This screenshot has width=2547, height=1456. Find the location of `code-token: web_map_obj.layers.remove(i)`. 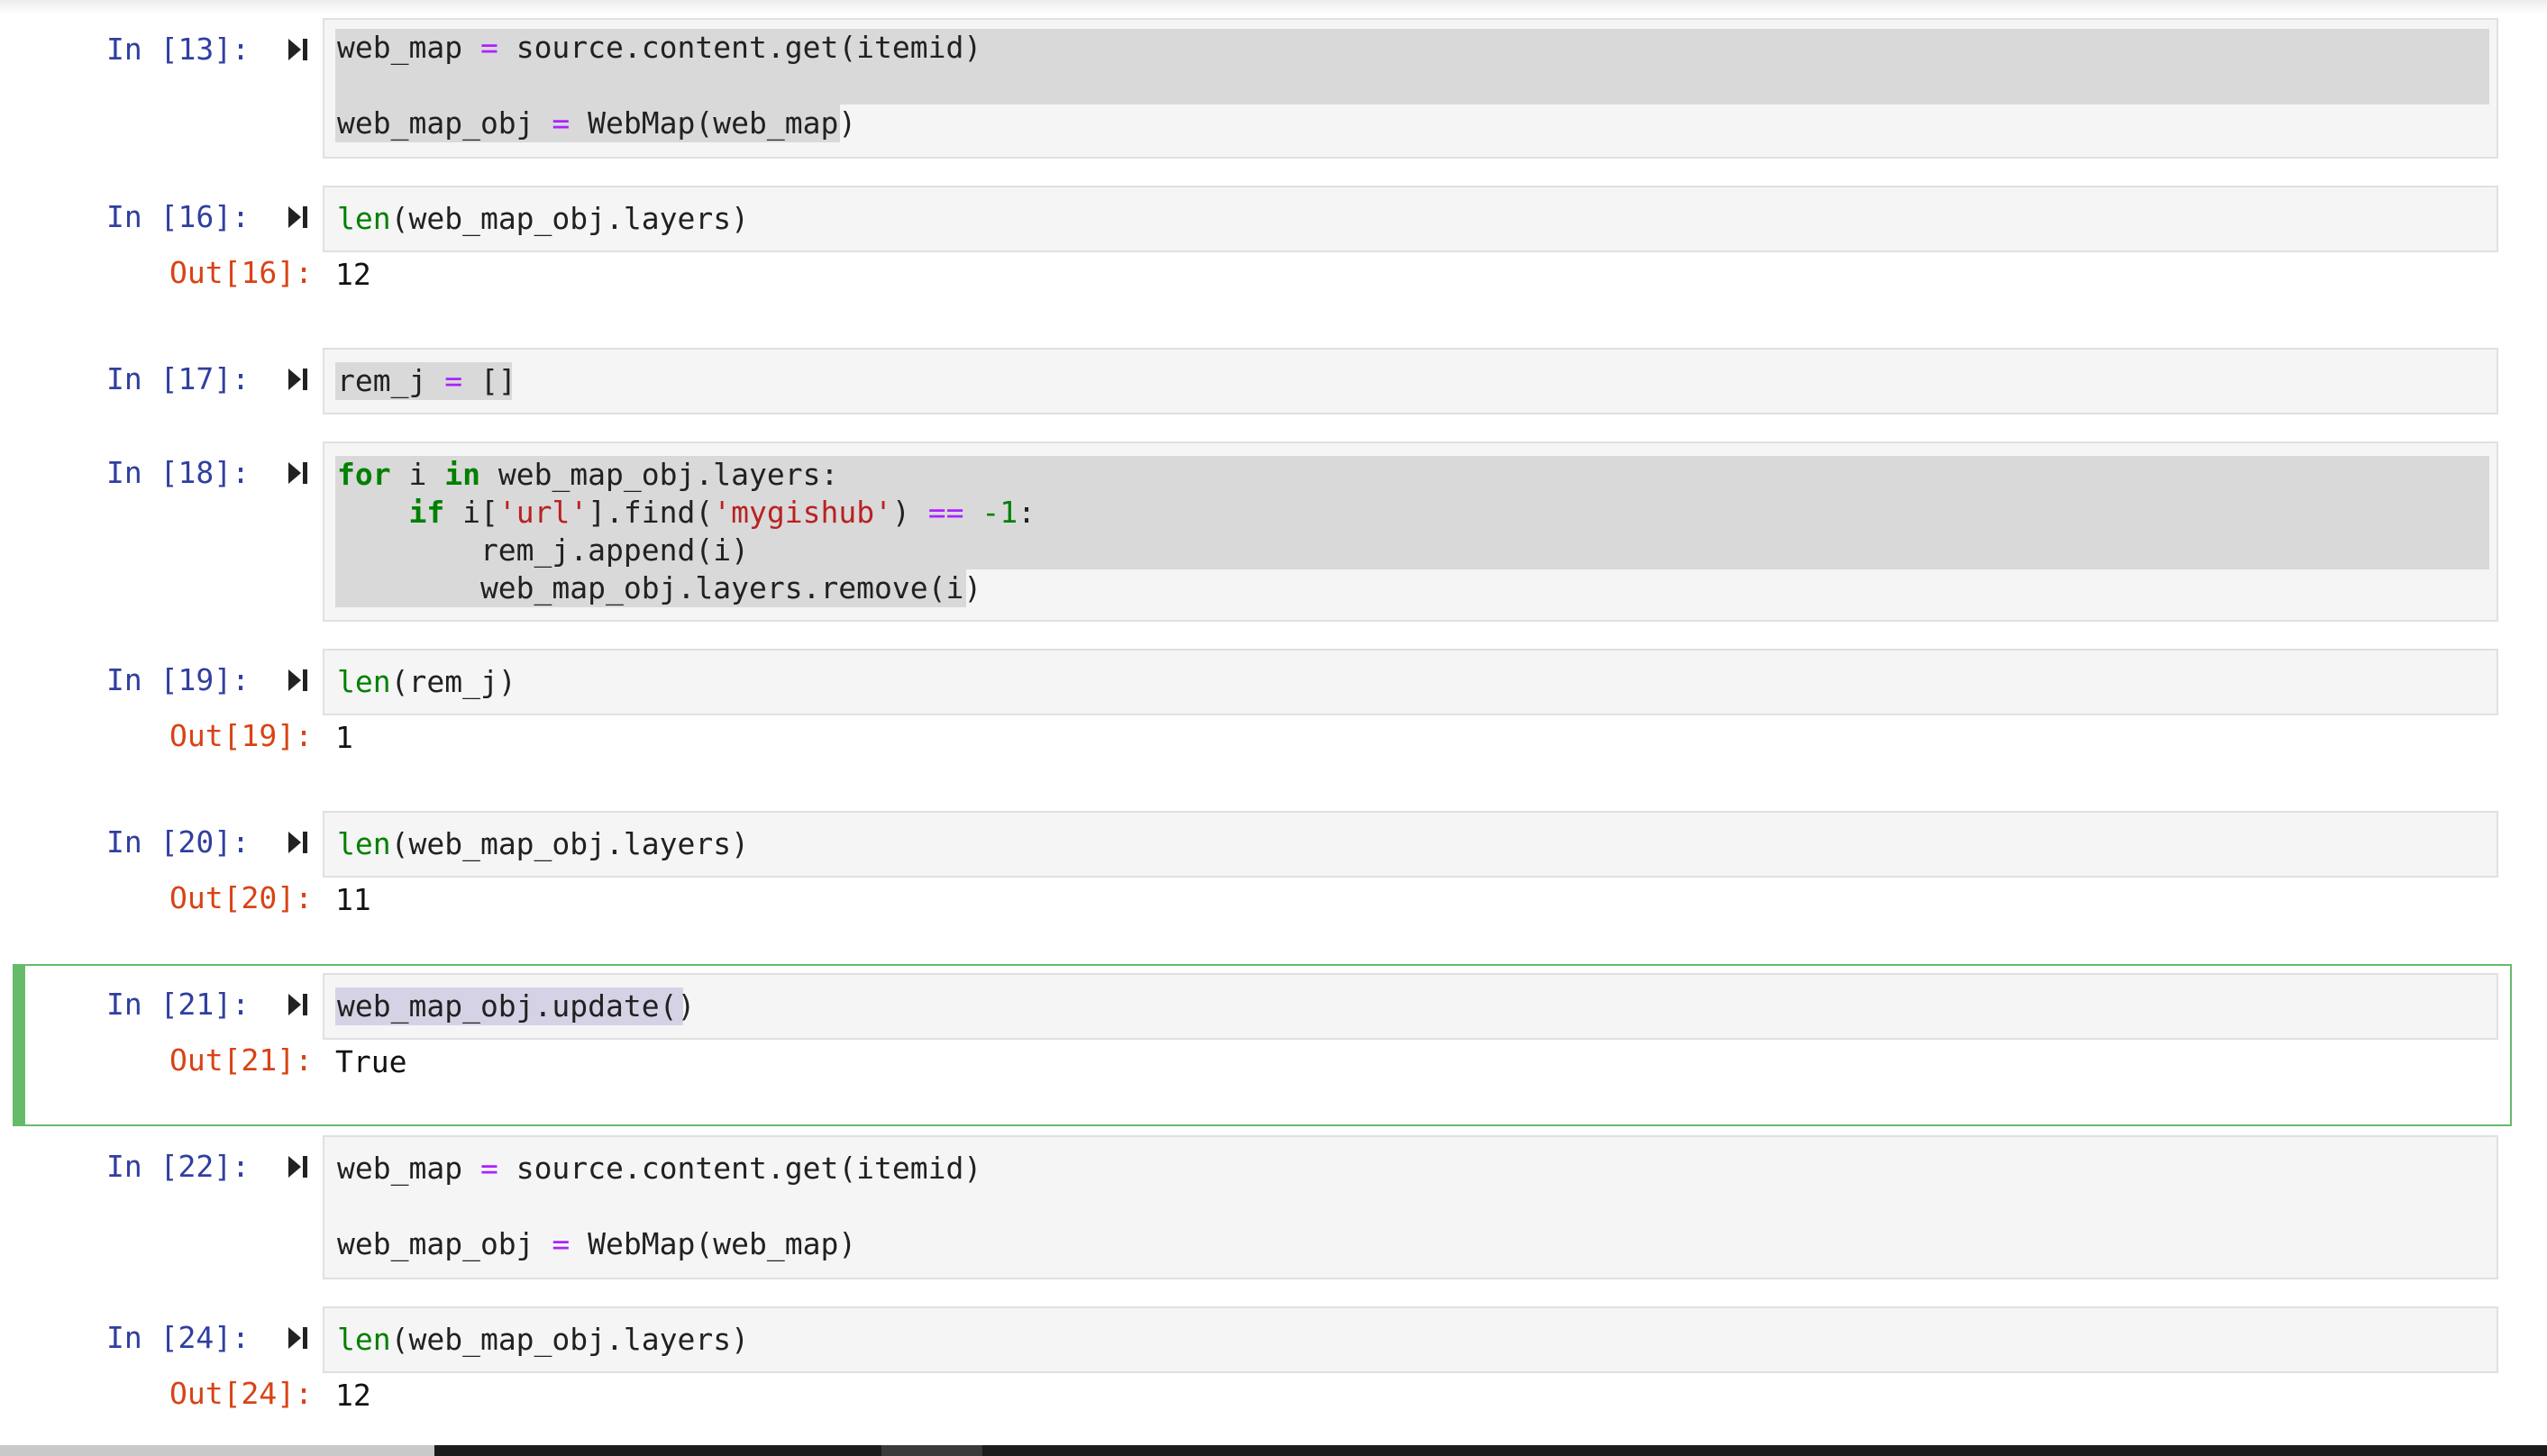

code-token: web_map_obj.layers.remove(i) is located at coordinates (659, 587).